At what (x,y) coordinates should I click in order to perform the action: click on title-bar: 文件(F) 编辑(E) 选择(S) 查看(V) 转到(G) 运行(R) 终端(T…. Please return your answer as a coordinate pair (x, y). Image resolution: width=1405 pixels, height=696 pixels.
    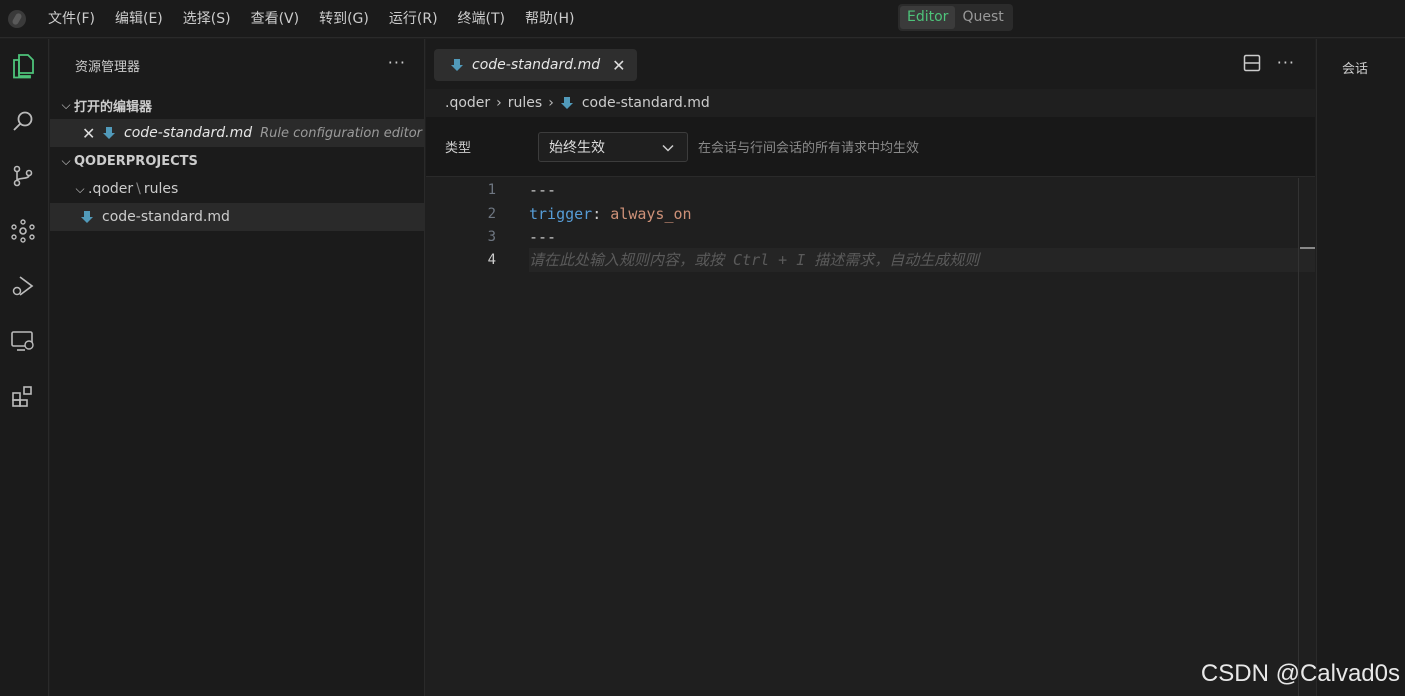
    Looking at the image, I should click on (702, 19).